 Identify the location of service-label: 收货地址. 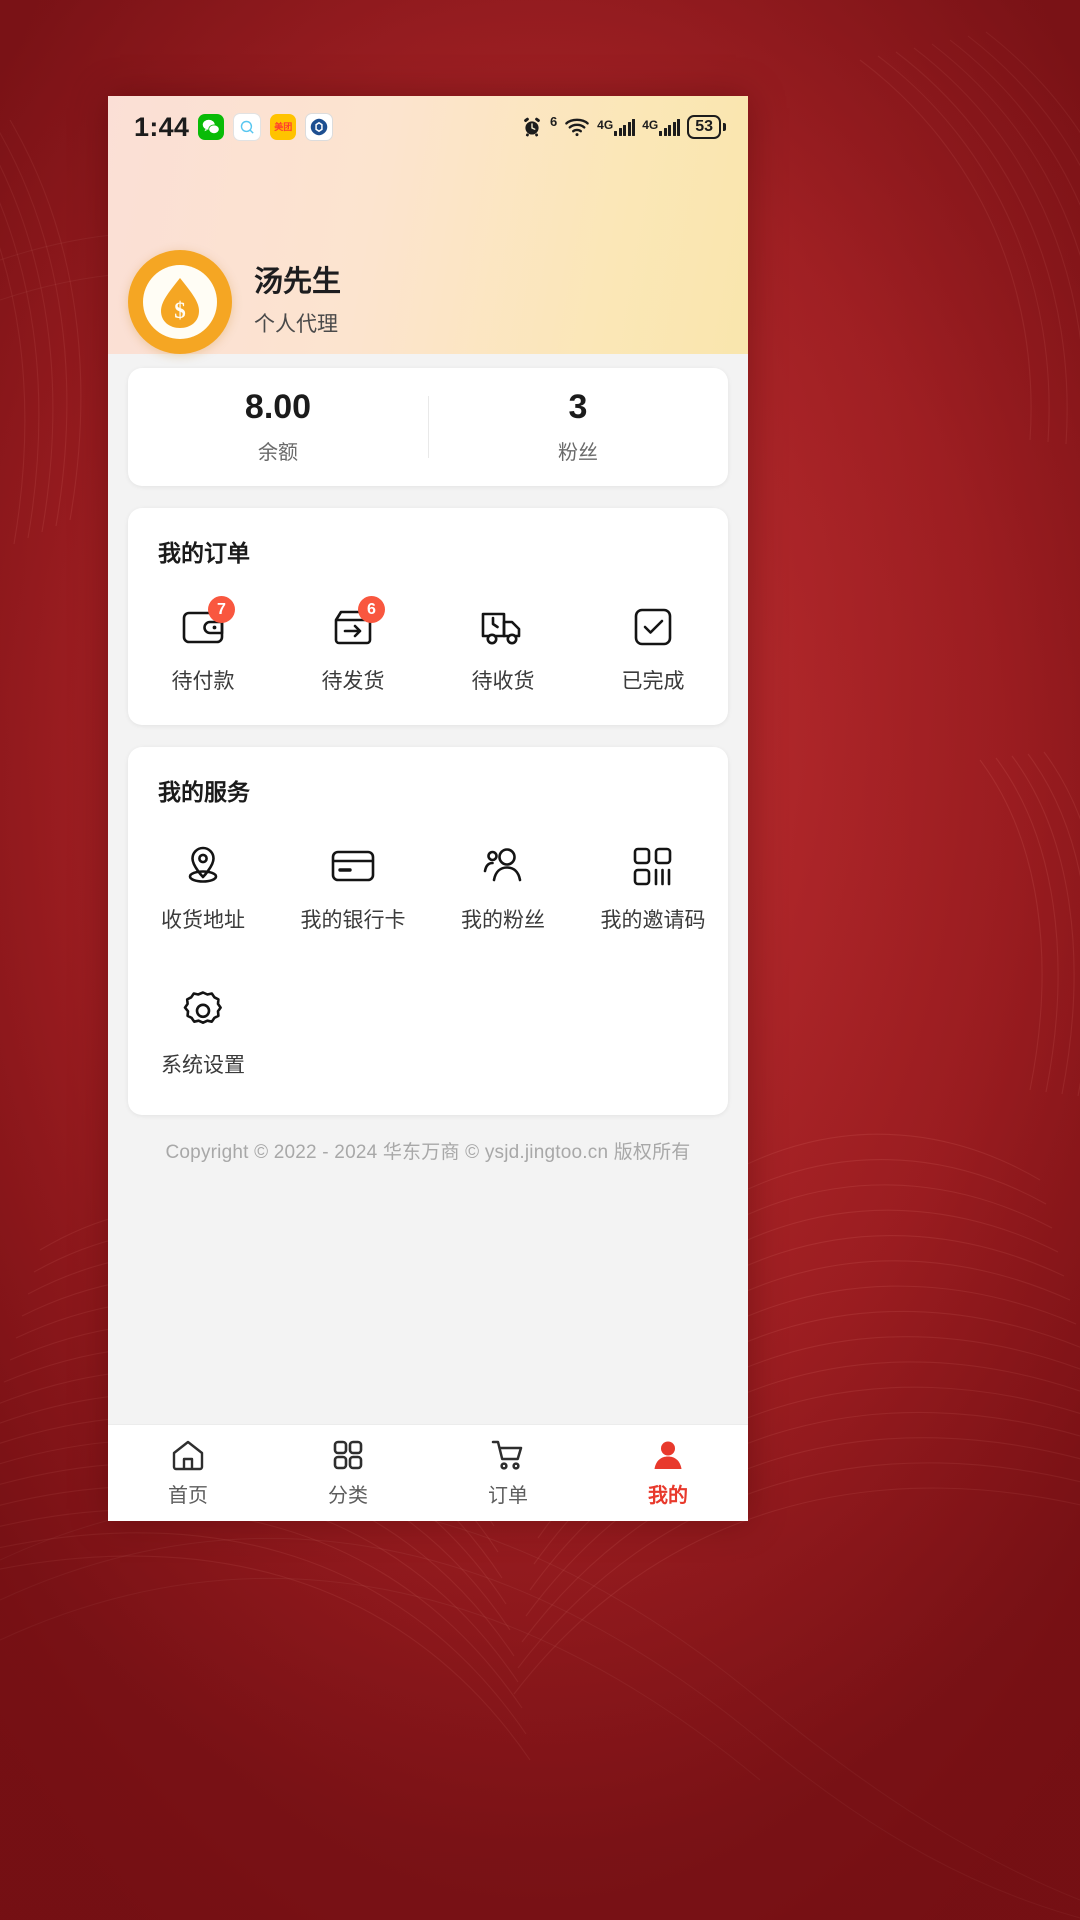
(203, 920).